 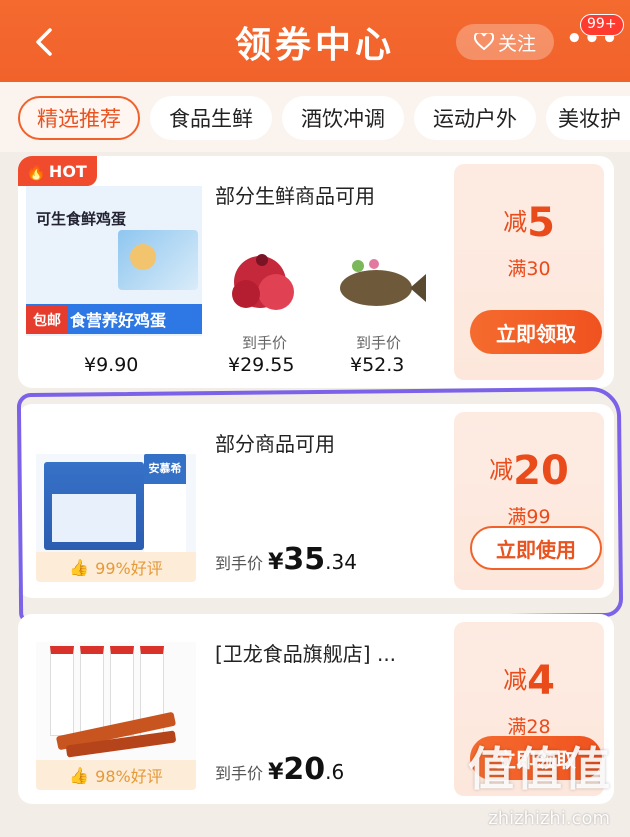 What do you see at coordinates (483, 42) in the screenshot?
I see `heart-icon` at bounding box center [483, 42].